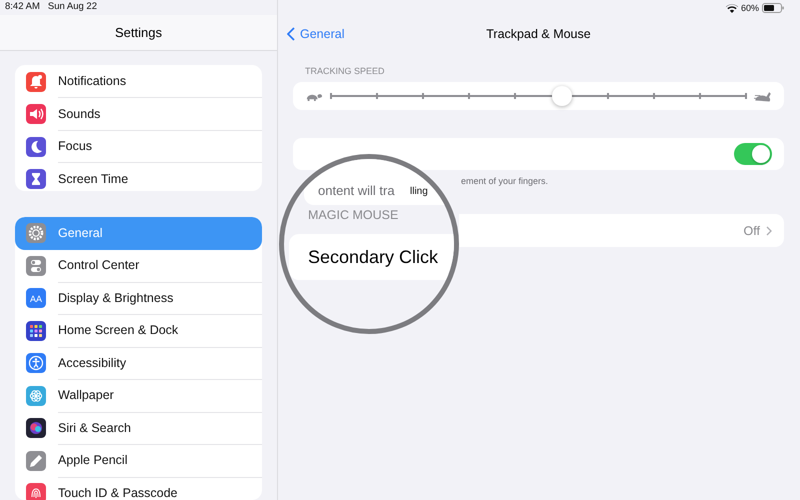  What do you see at coordinates (72, 7) in the screenshot?
I see `status-date: Sun Aug 22` at bounding box center [72, 7].